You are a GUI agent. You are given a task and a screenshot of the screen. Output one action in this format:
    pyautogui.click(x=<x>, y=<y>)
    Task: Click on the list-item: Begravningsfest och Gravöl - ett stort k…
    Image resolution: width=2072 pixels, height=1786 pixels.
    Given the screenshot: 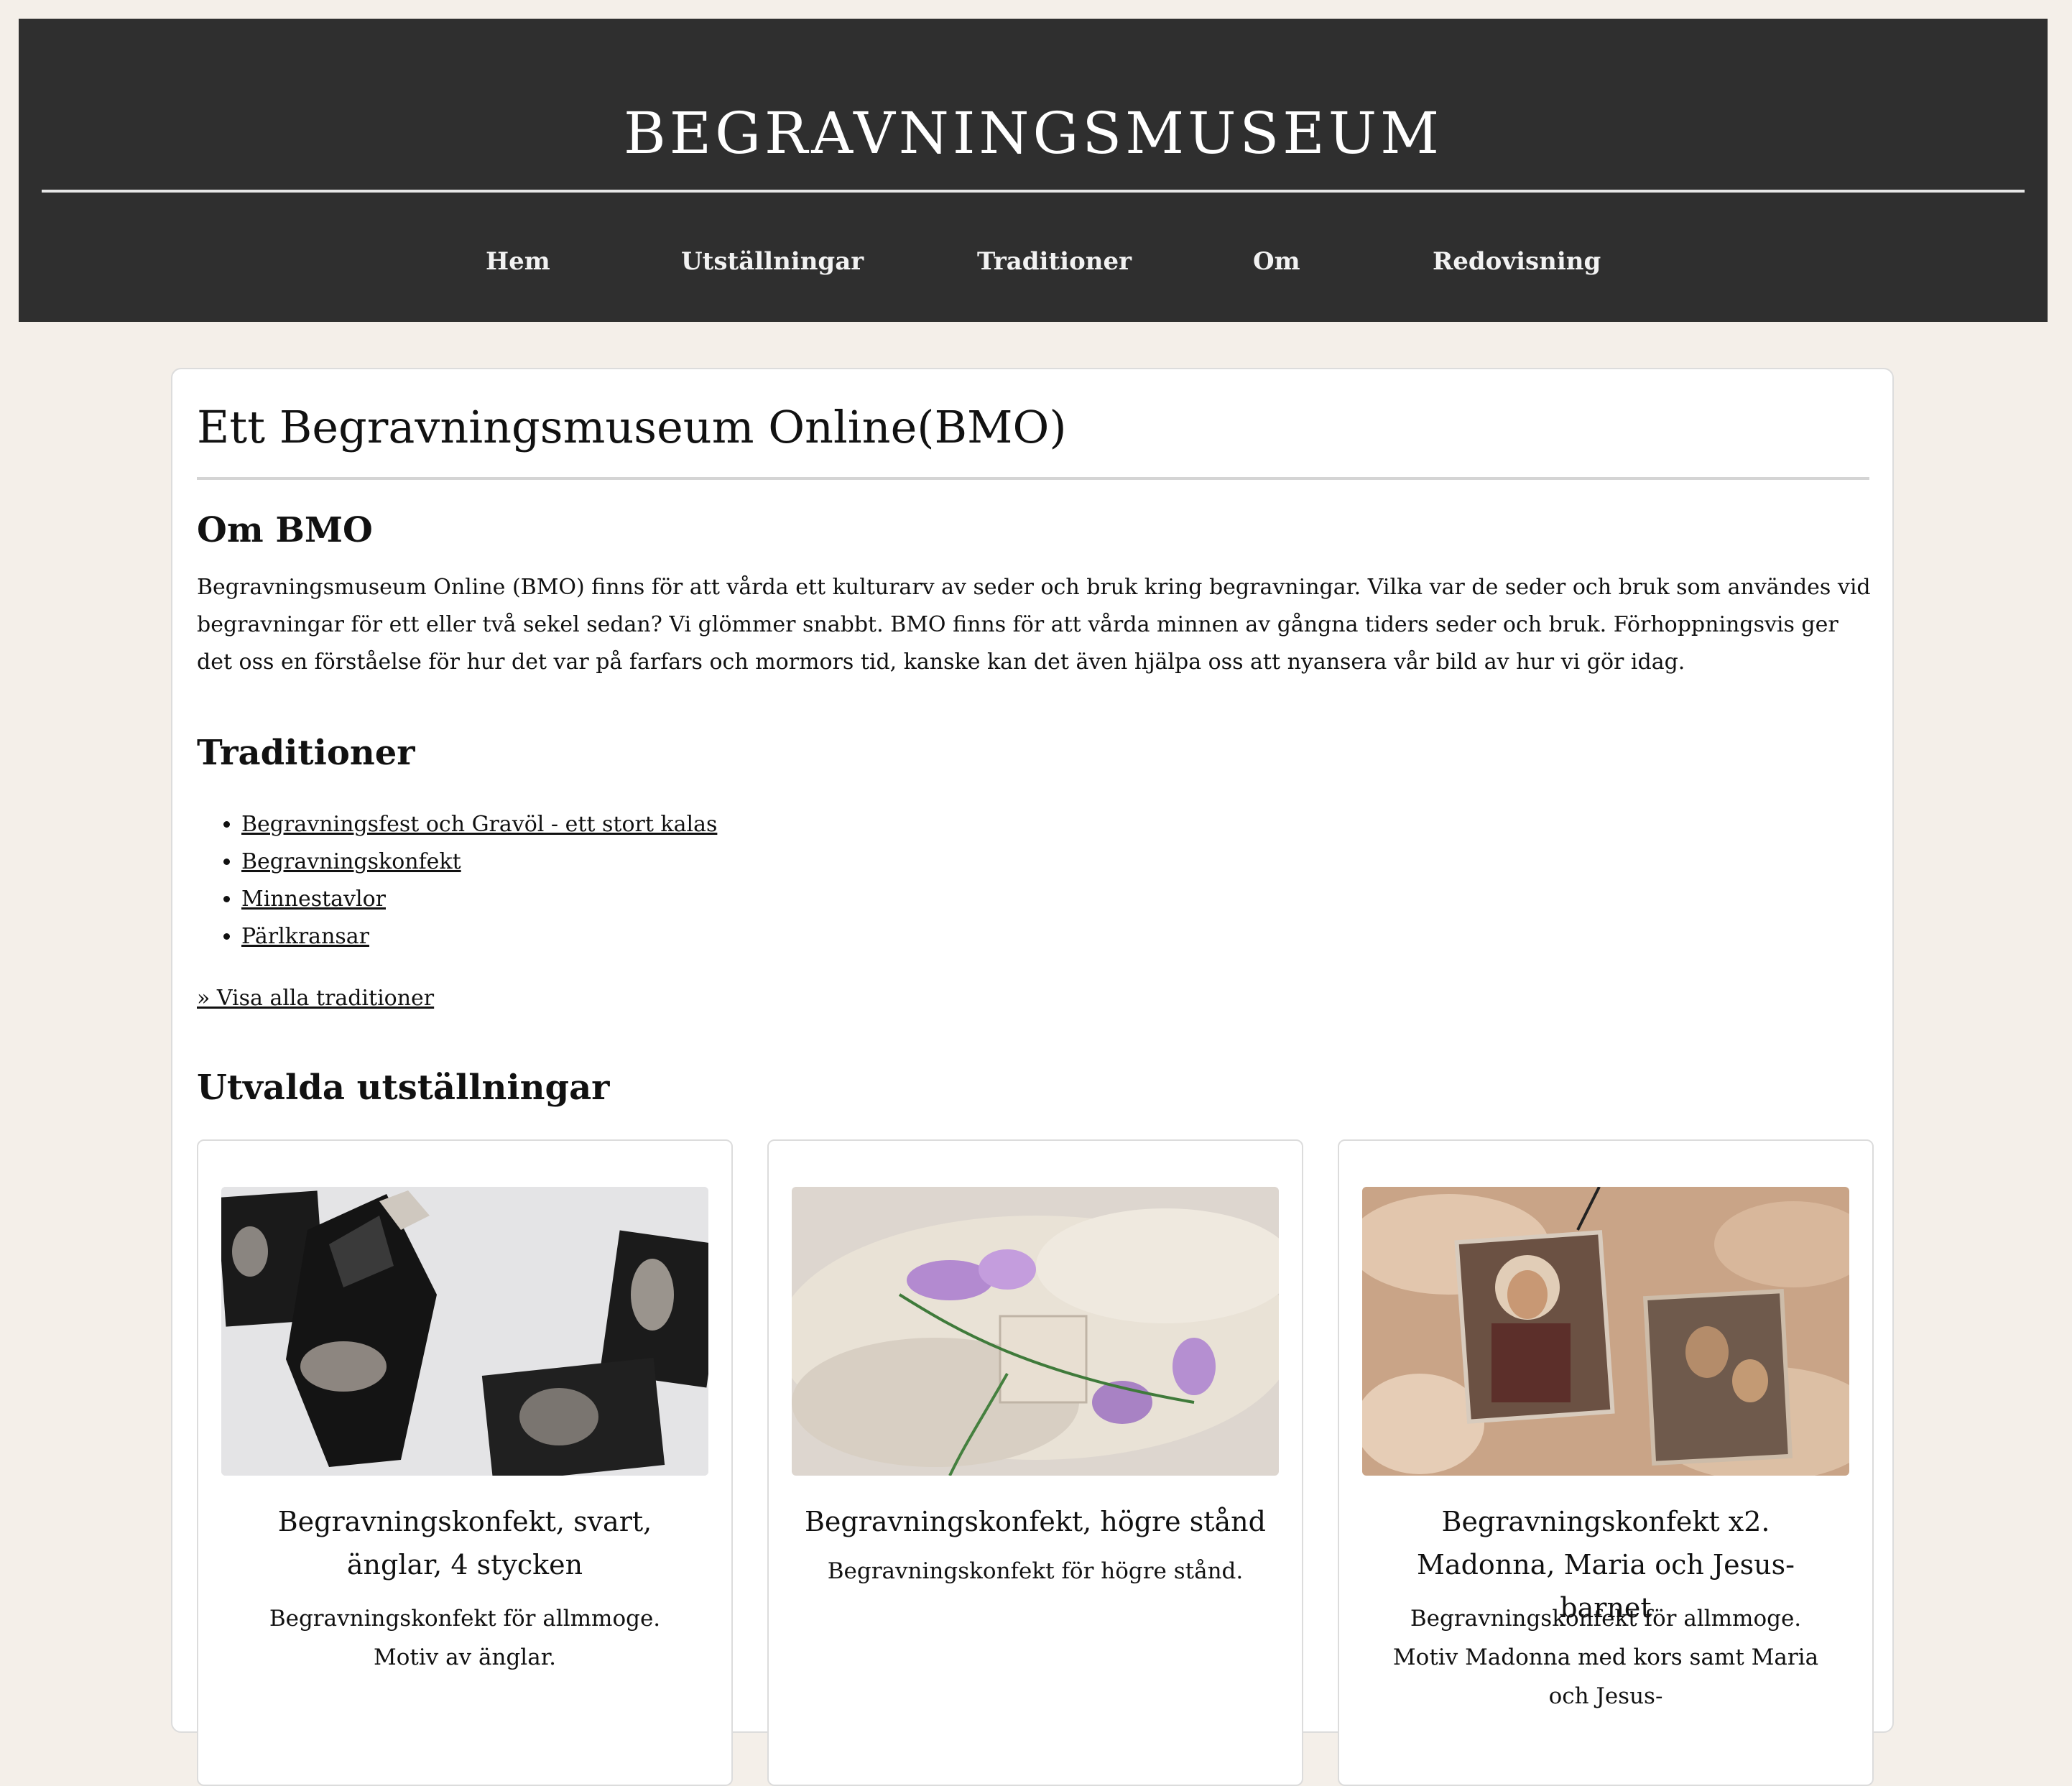 What is the action you would take?
    pyautogui.click(x=479, y=824)
    